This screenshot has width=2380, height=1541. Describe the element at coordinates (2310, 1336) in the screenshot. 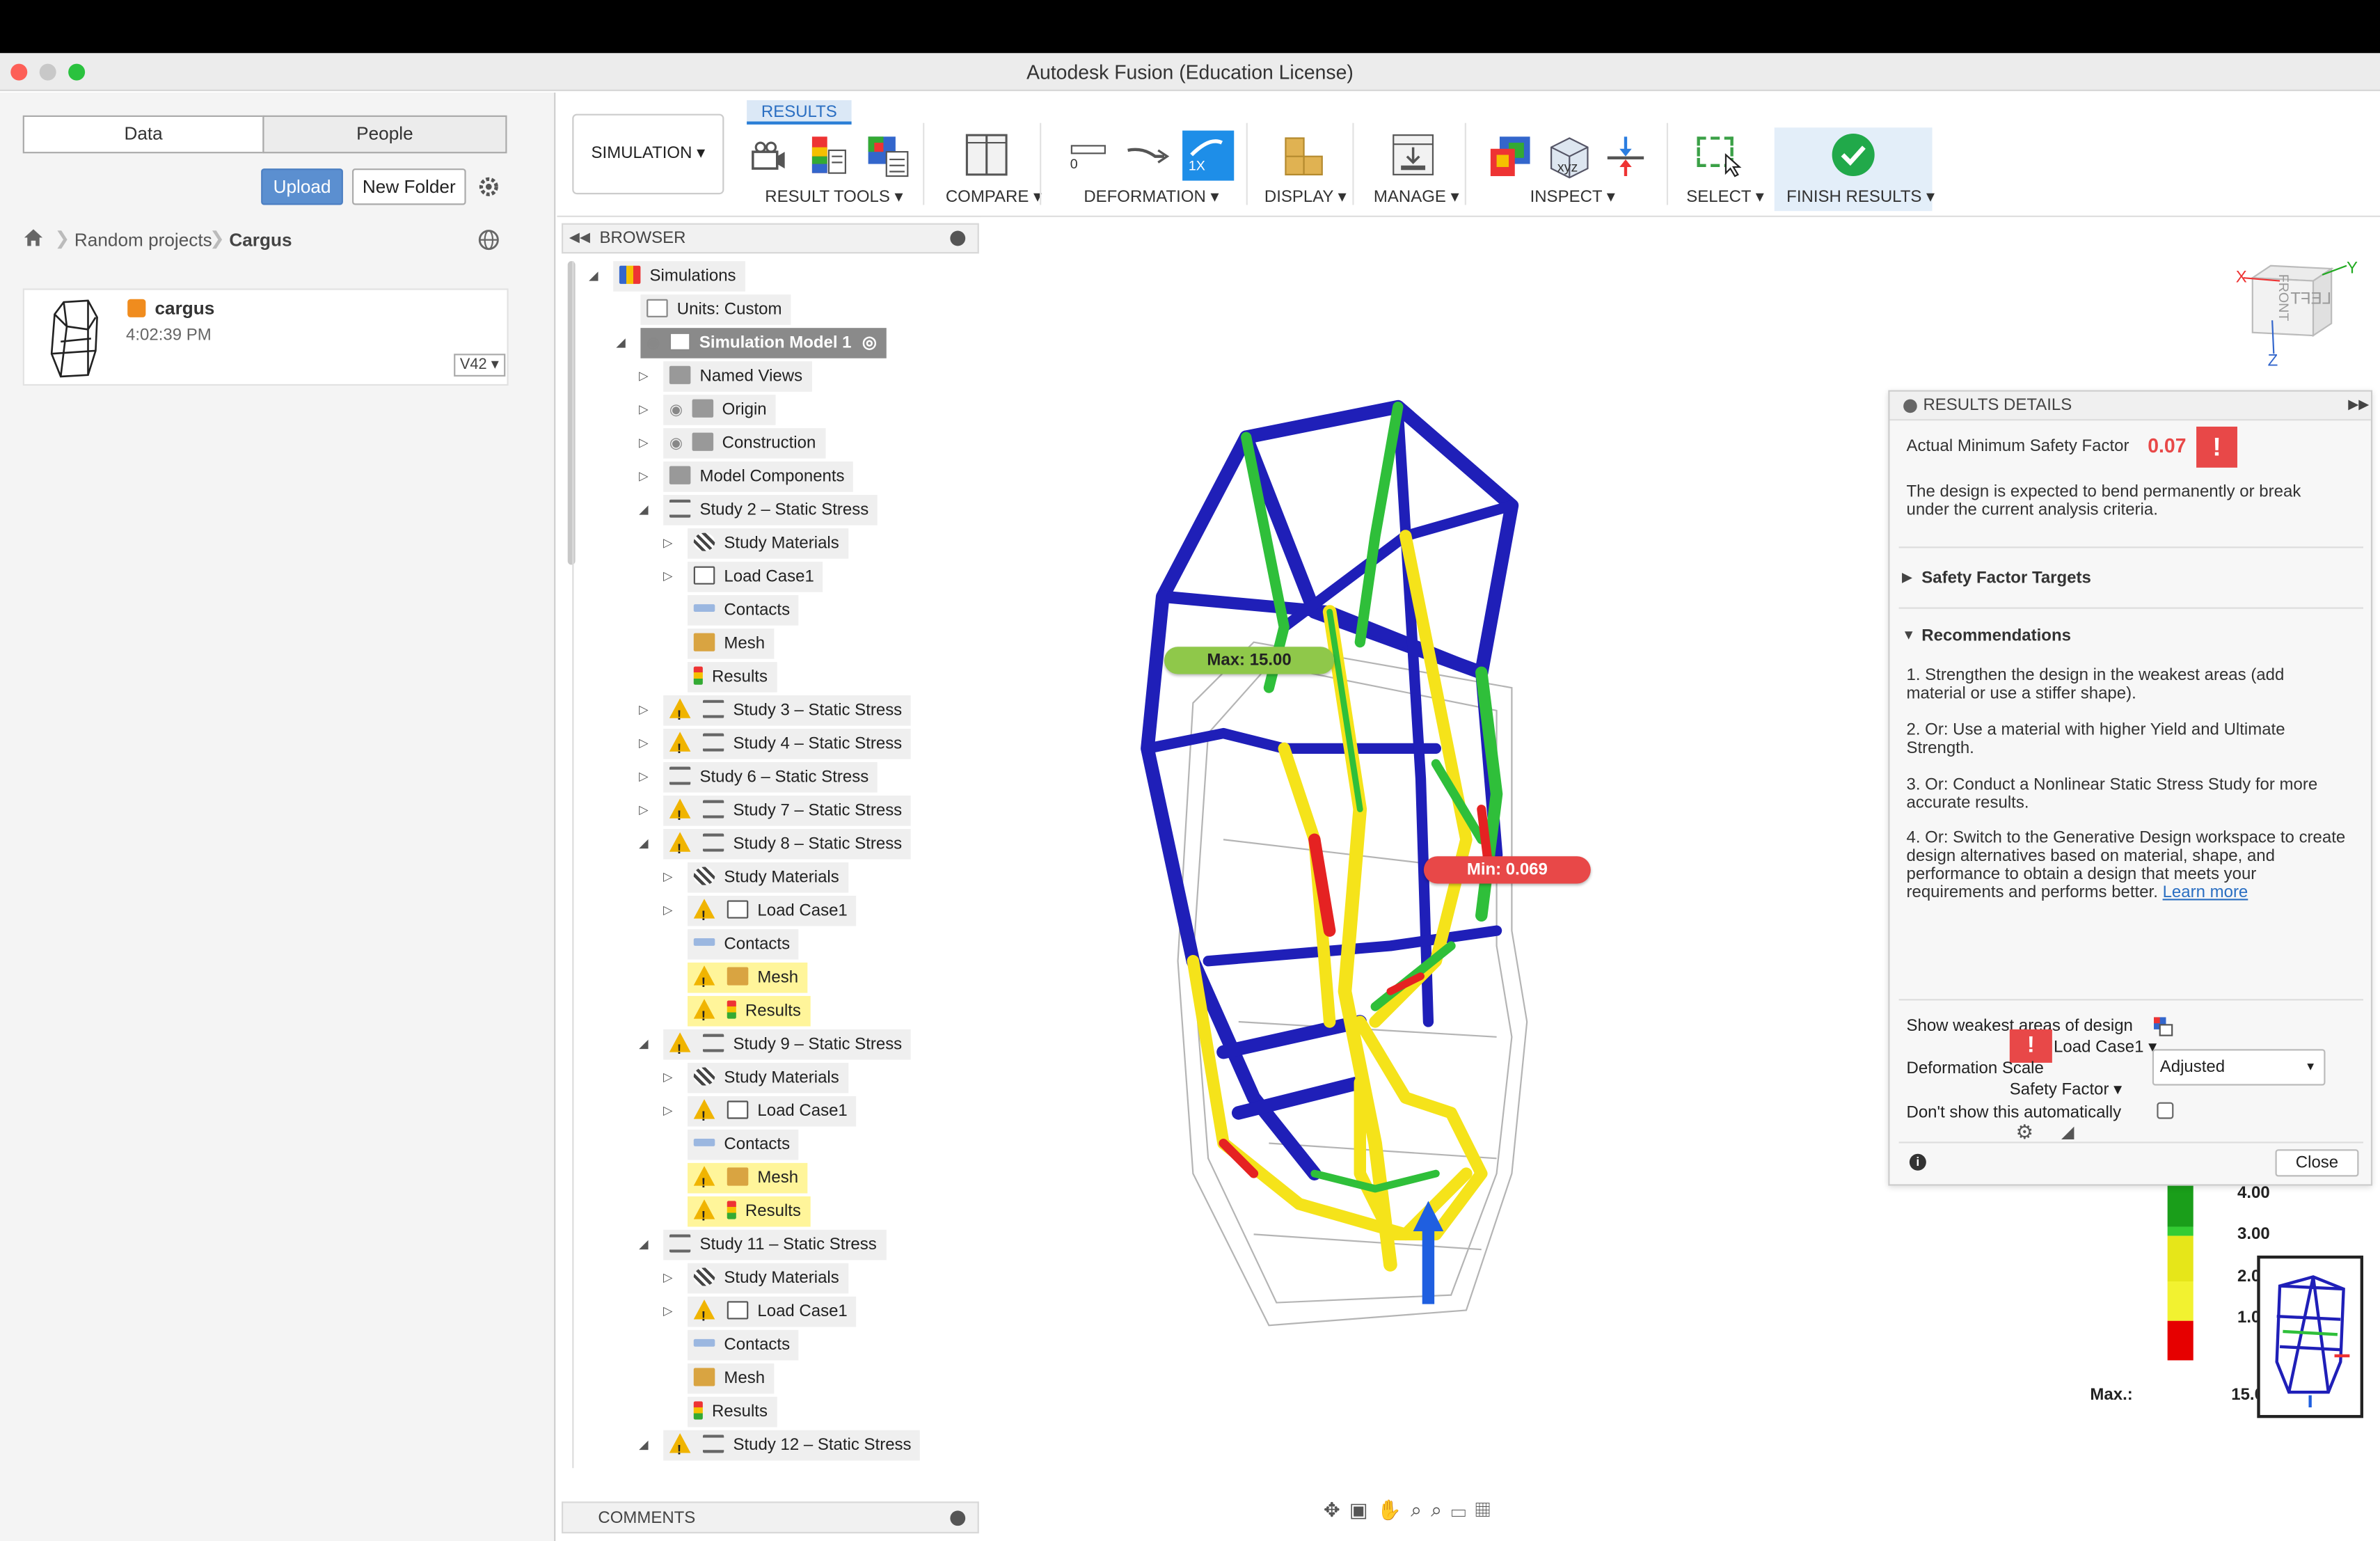

I see `view-thumbnail` at that location.